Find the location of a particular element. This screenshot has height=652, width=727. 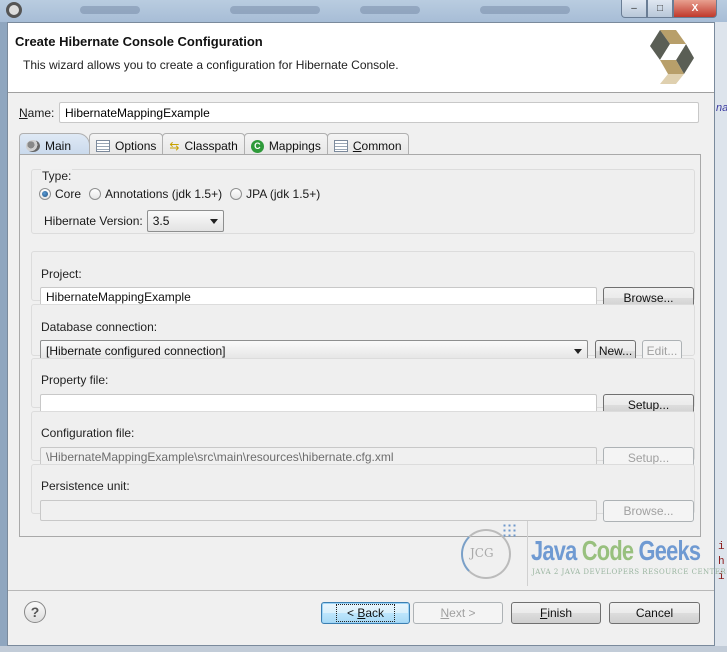

eclipse-app-icon is located at coordinates (14, 10).